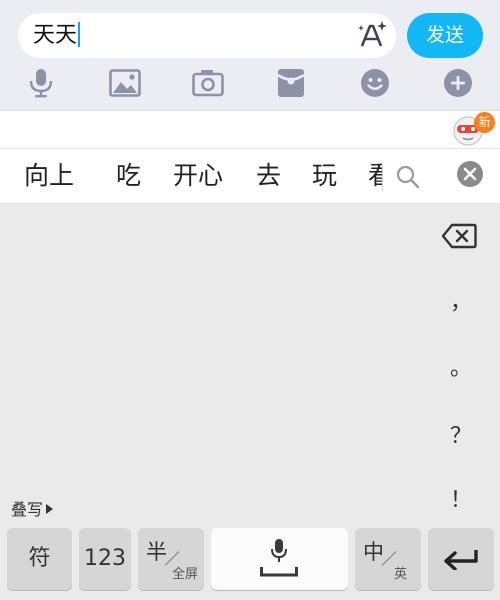 The height and width of the screenshot is (600, 500). What do you see at coordinates (461, 434) in the screenshot?
I see `question-key: ？` at bounding box center [461, 434].